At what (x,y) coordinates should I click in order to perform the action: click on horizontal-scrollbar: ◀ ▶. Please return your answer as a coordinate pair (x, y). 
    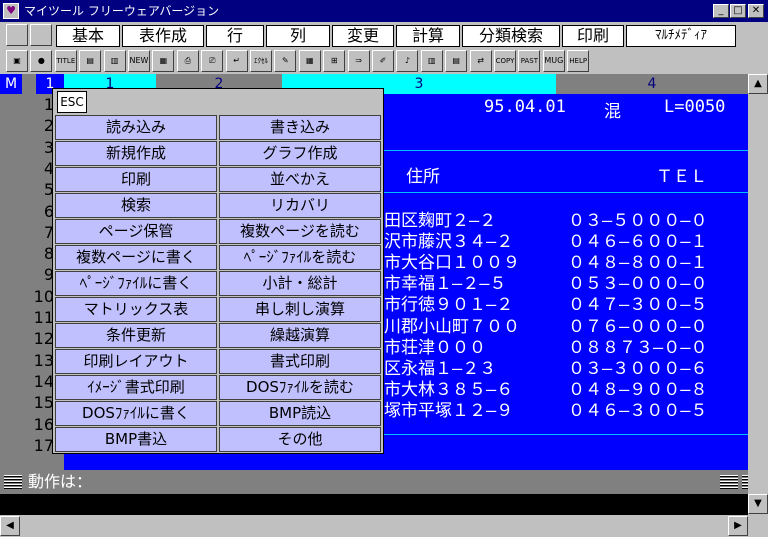
    Looking at the image, I should click on (384, 526).